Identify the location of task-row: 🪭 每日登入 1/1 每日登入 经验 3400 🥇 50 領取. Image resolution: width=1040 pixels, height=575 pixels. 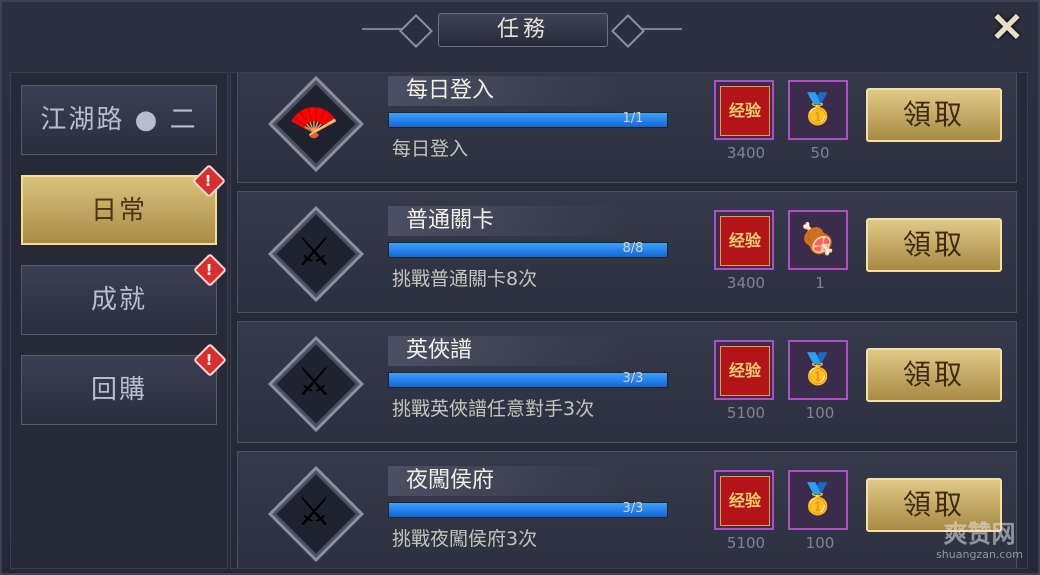
(627, 128).